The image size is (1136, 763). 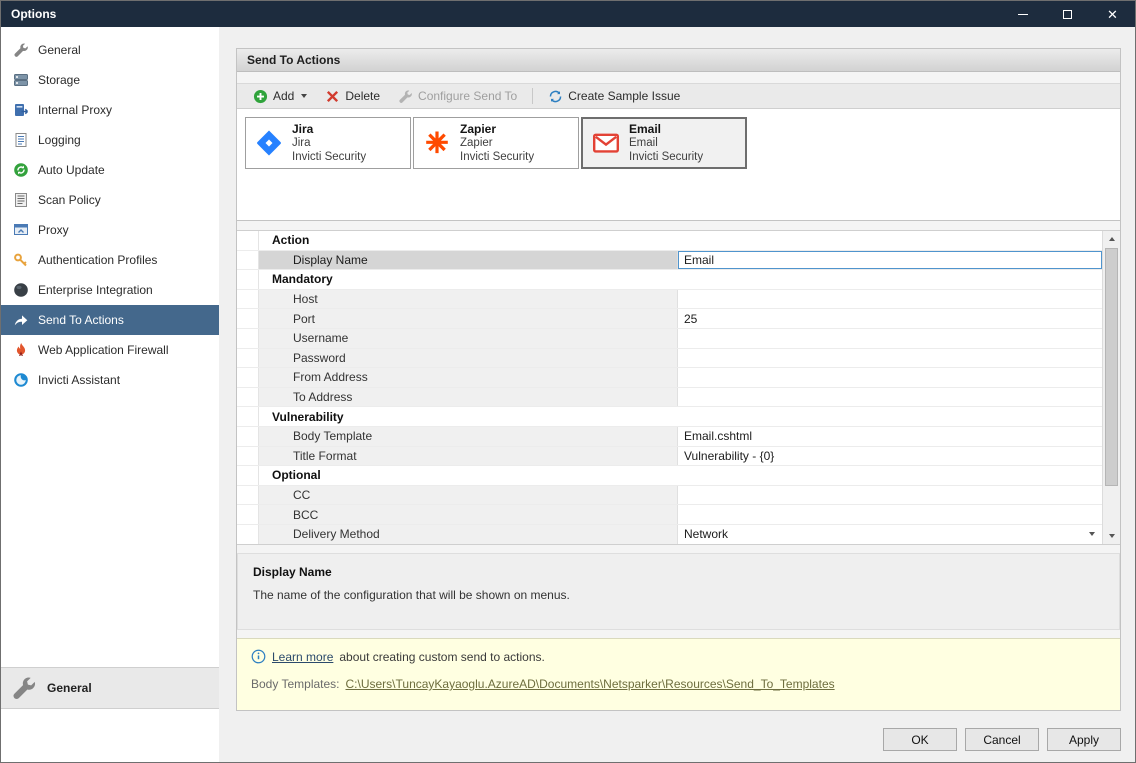 I want to click on sidebar-item-general: General, so click(x=110, y=50).